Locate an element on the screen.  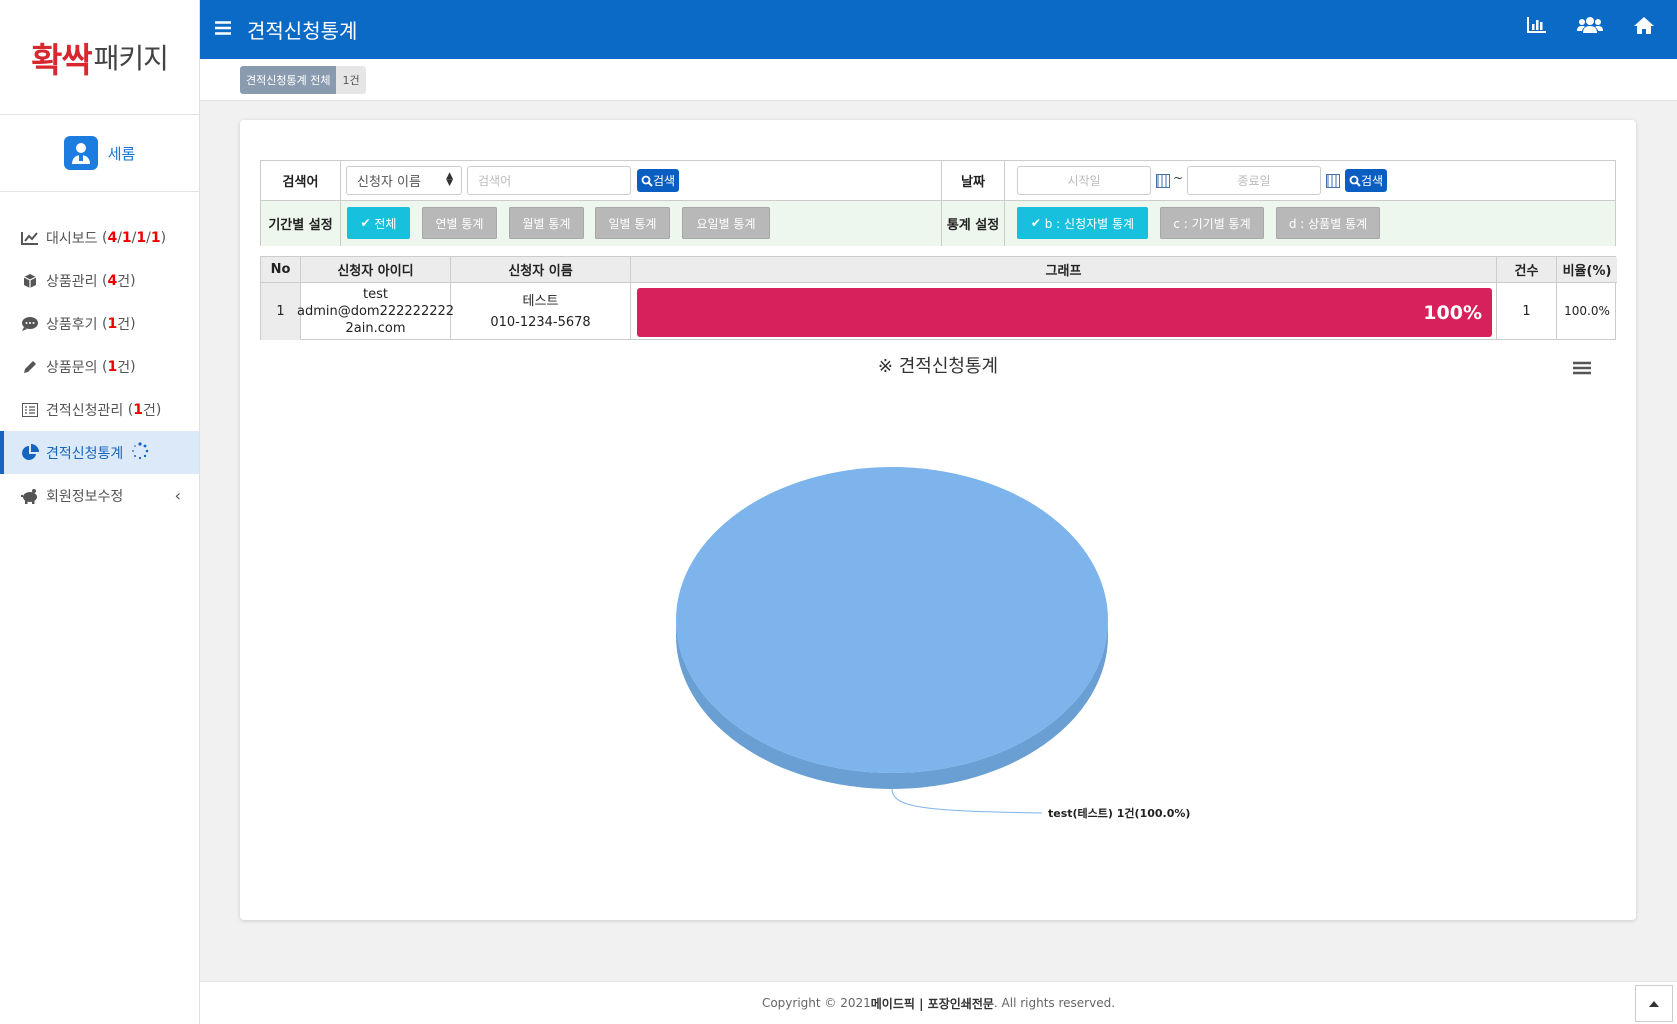
keyword-search-button: 검색 is located at coordinates (658, 180).